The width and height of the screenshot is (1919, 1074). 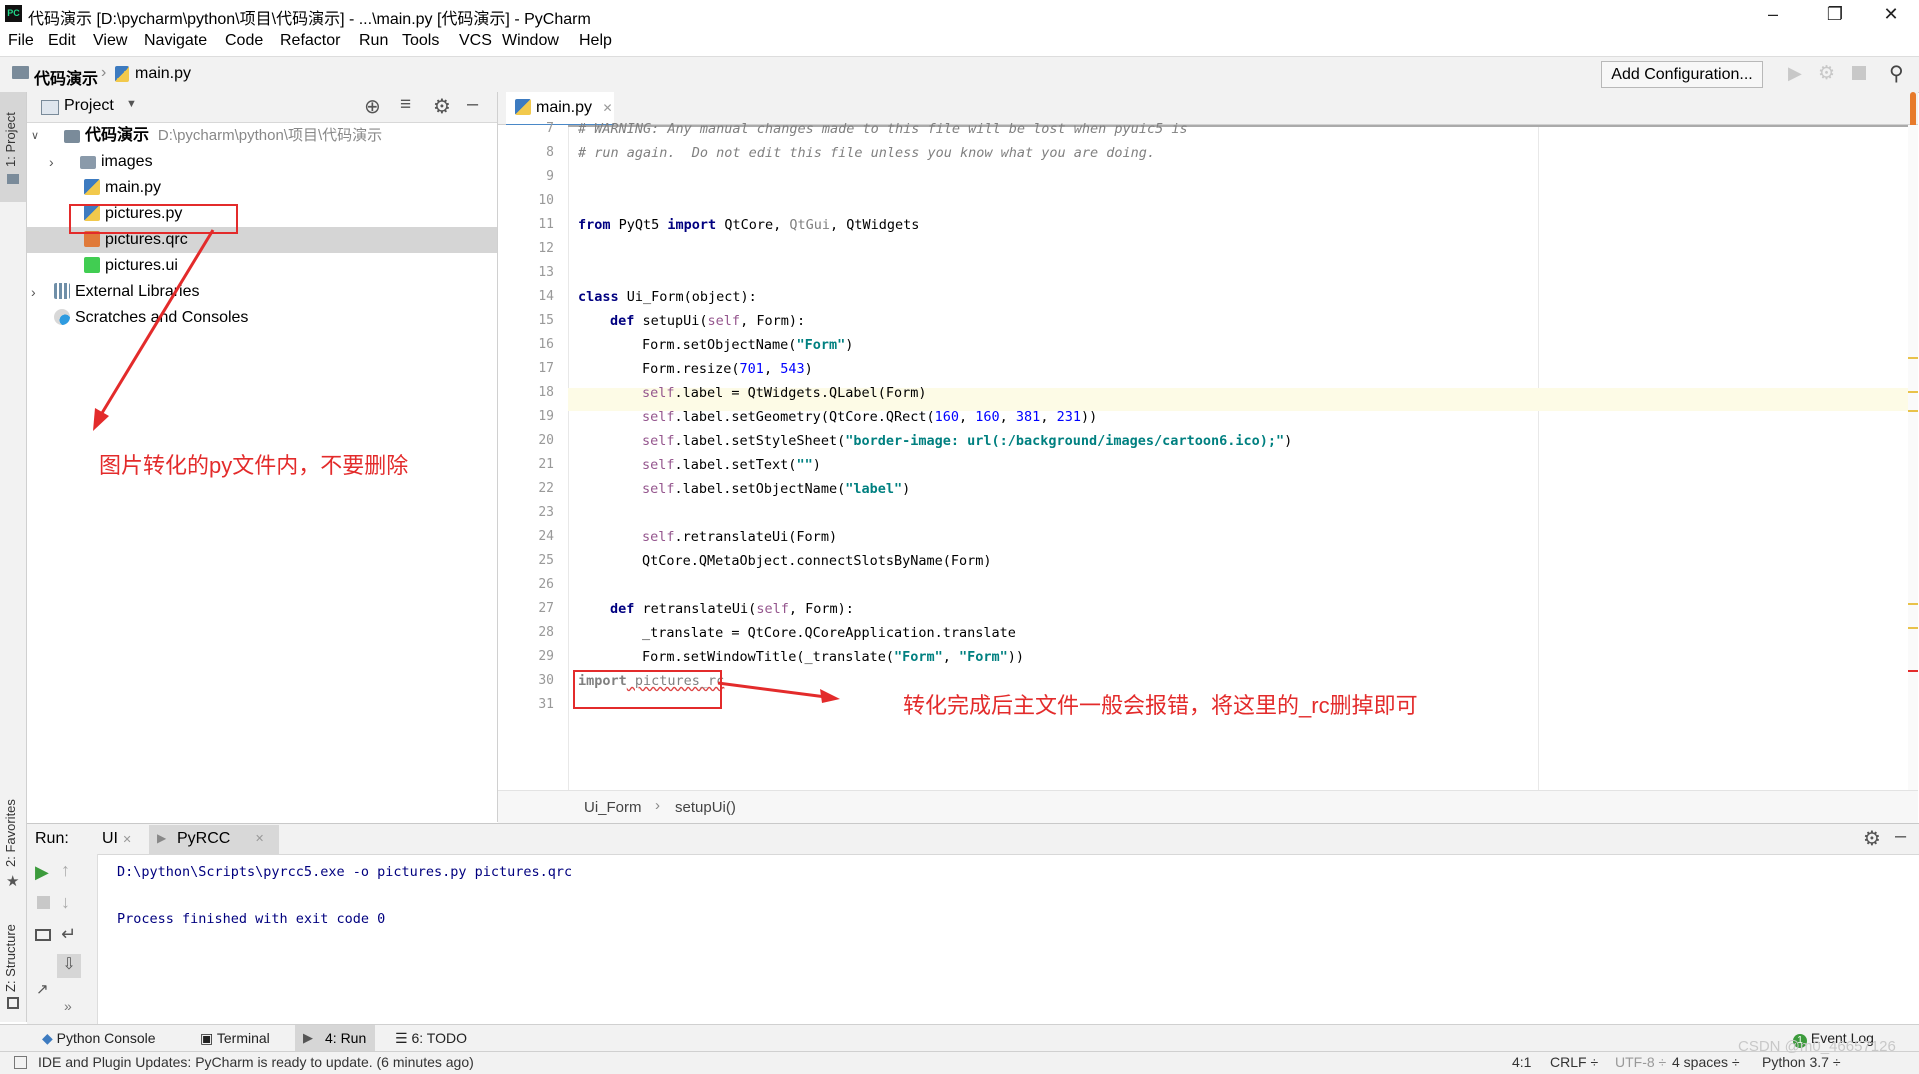 What do you see at coordinates (1801, 1062) in the screenshot?
I see `python-interpreter: Python 3.7 ÷` at bounding box center [1801, 1062].